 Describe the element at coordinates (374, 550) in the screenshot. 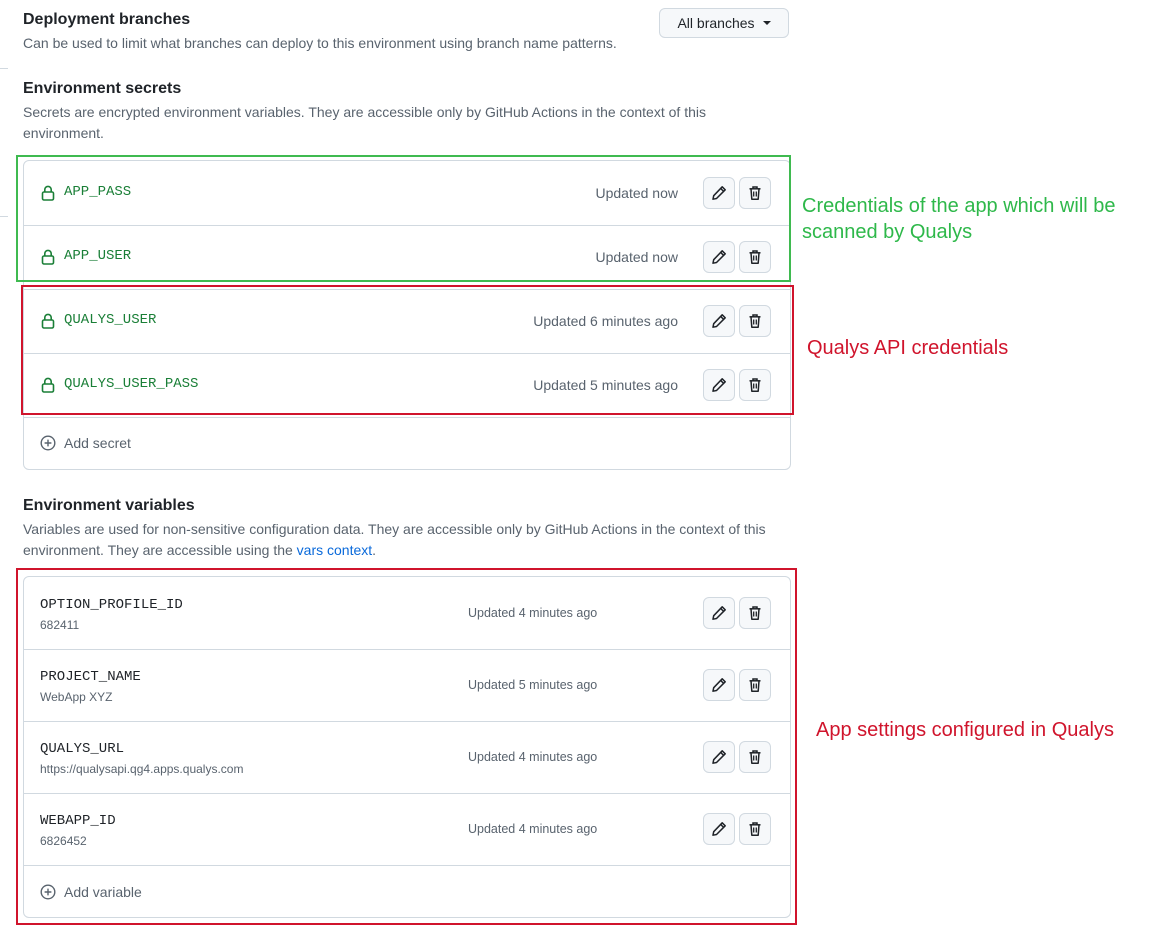

I see `description-period: .` at that location.